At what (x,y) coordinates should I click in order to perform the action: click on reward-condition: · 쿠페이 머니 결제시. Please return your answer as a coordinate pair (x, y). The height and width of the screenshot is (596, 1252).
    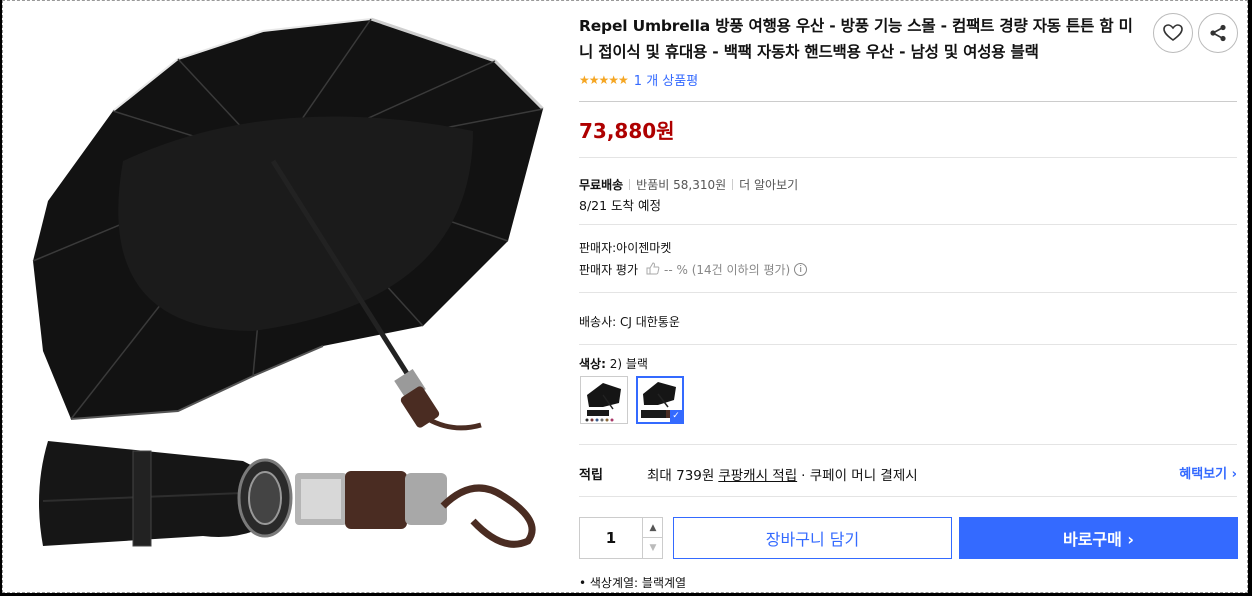
    Looking at the image, I should click on (859, 476).